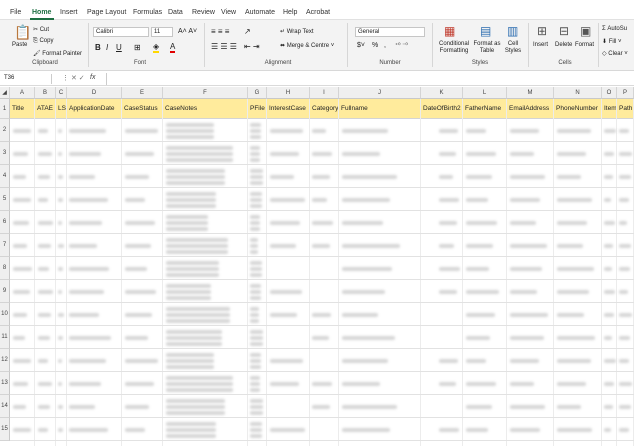 This screenshot has height=446, width=634. Describe the element at coordinates (584, 45) in the screenshot. I see `format-cells-button: Format` at that location.